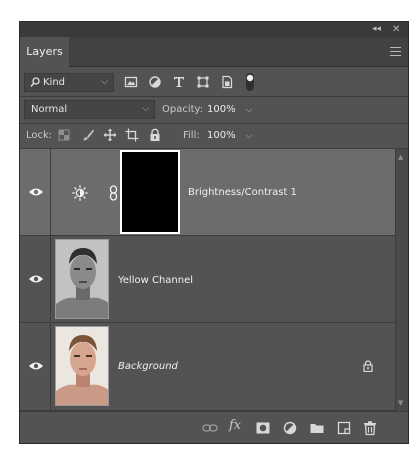  Describe the element at coordinates (235, 425) in the screenshot. I see `fx-icon: fx` at that location.